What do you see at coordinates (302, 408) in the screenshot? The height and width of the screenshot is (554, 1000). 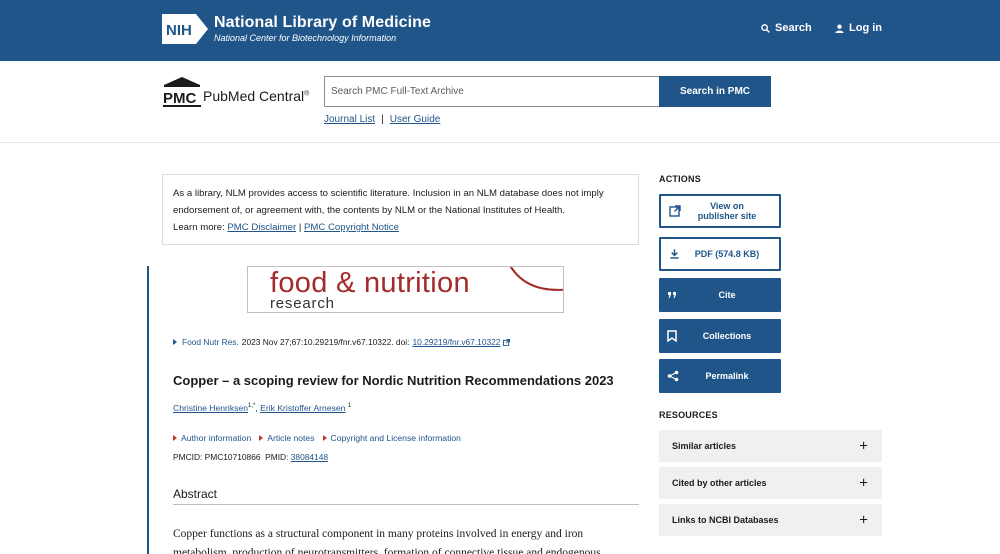 I see `author-link: Erik Kristoffer Arnesen` at bounding box center [302, 408].